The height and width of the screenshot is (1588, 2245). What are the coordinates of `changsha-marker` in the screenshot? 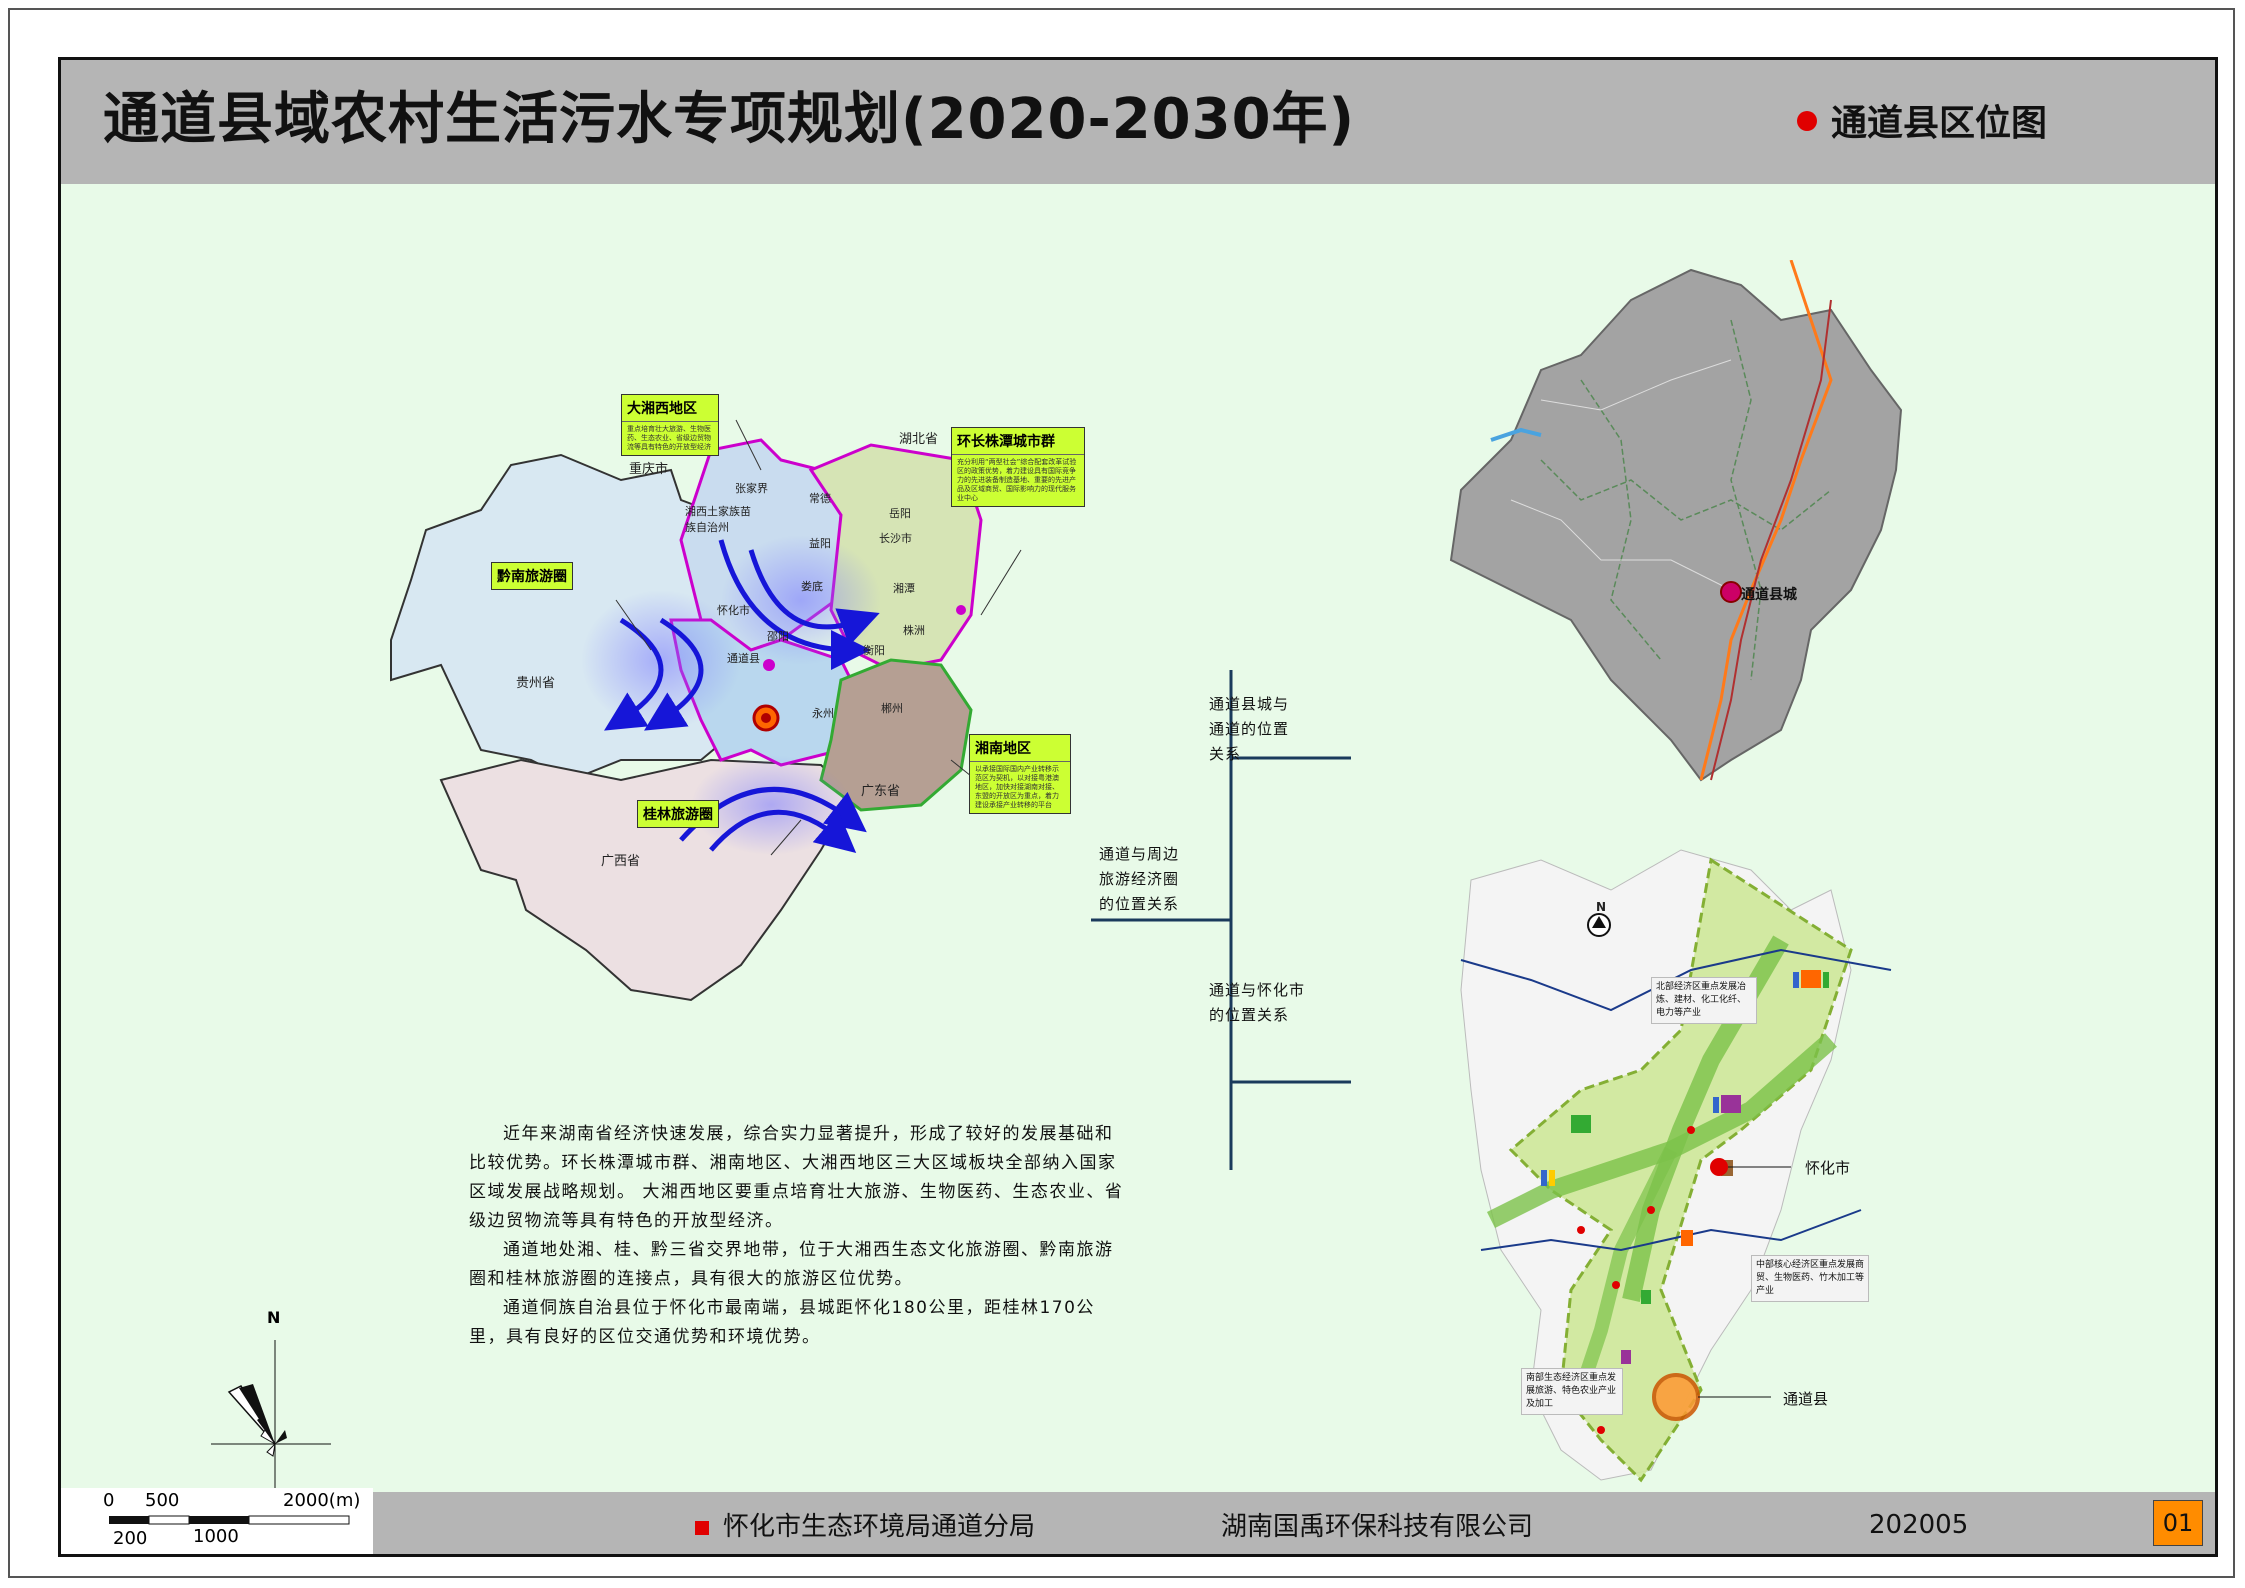 It's located at (961, 610).